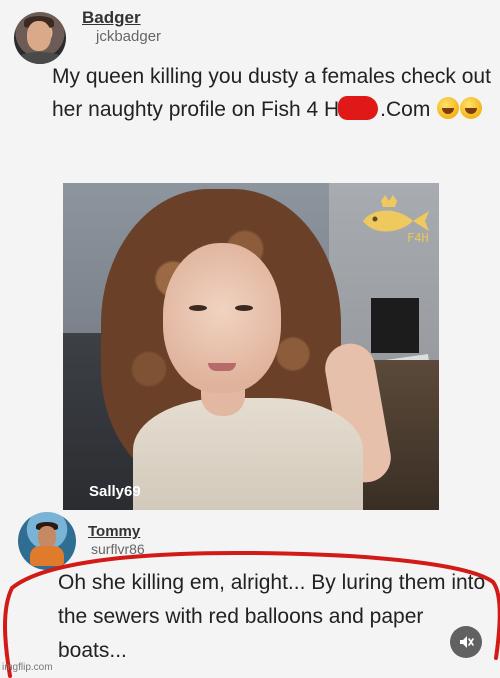 The image size is (500, 678). I want to click on mute-button, so click(466, 642).